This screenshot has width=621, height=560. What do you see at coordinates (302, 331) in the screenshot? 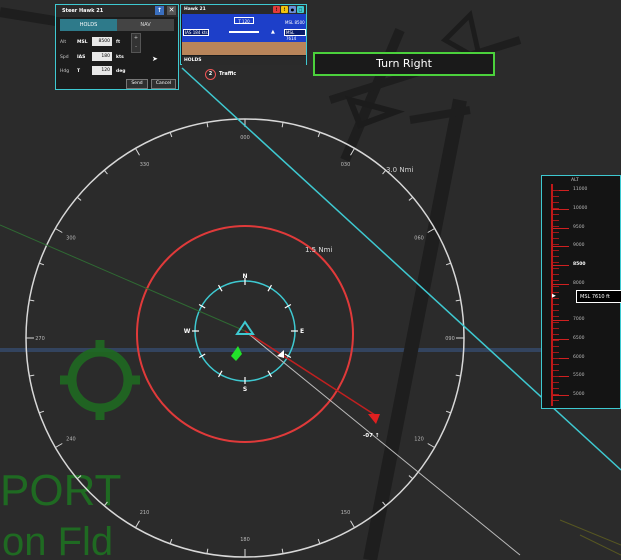
I see `cardinal-e: E` at bounding box center [302, 331].